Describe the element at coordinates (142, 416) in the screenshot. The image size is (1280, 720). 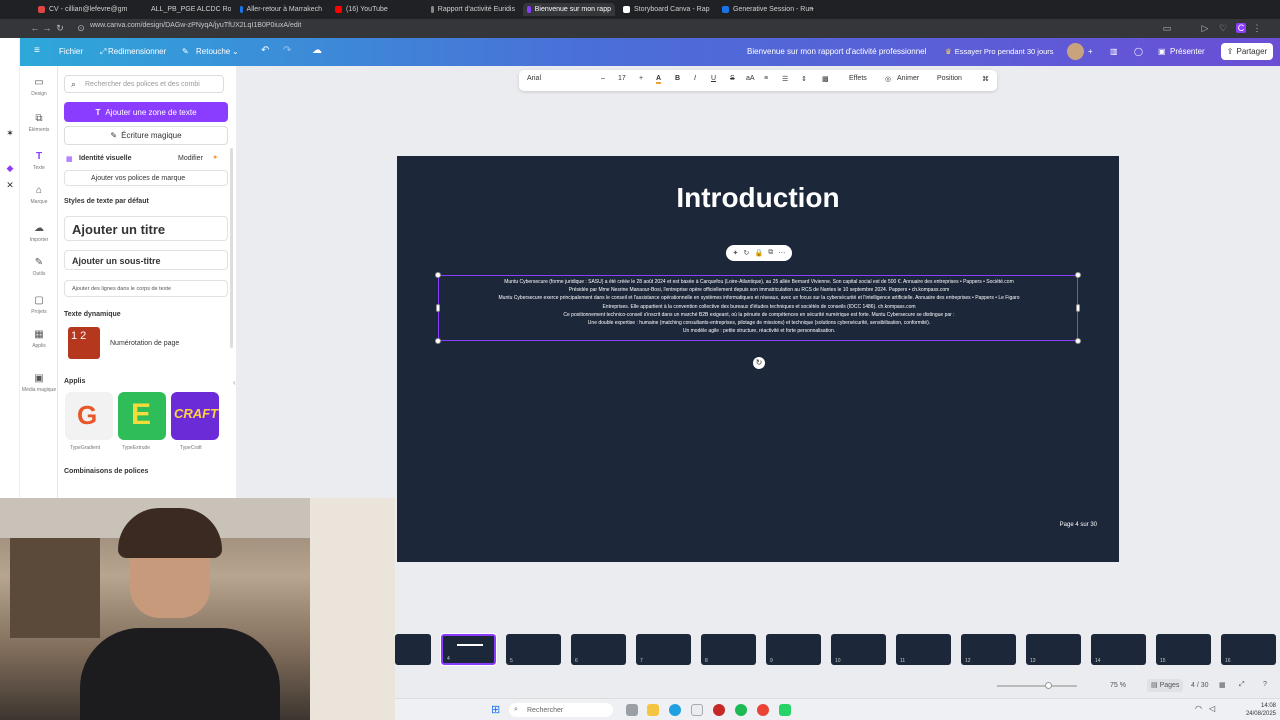
I see `typeextrude-app: E` at that location.